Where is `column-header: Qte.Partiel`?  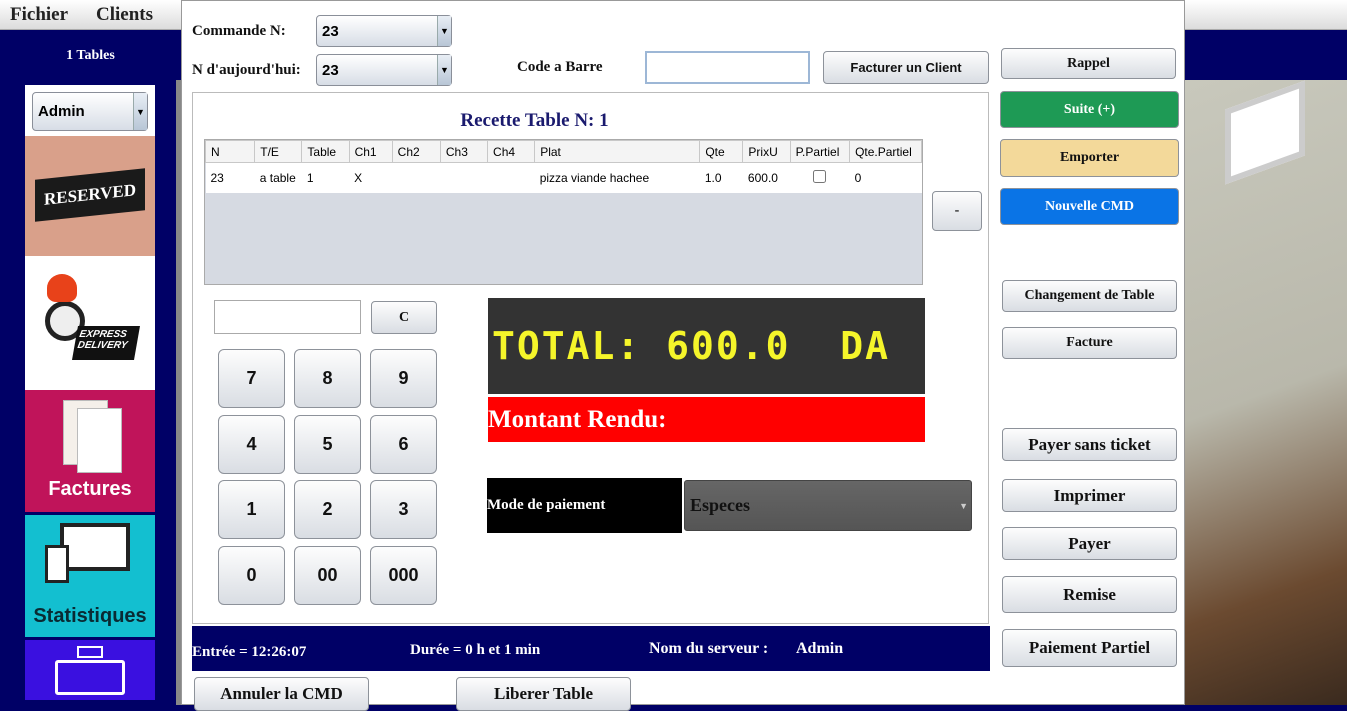 column-header: Qte.Partiel is located at coordinates (885, 151).